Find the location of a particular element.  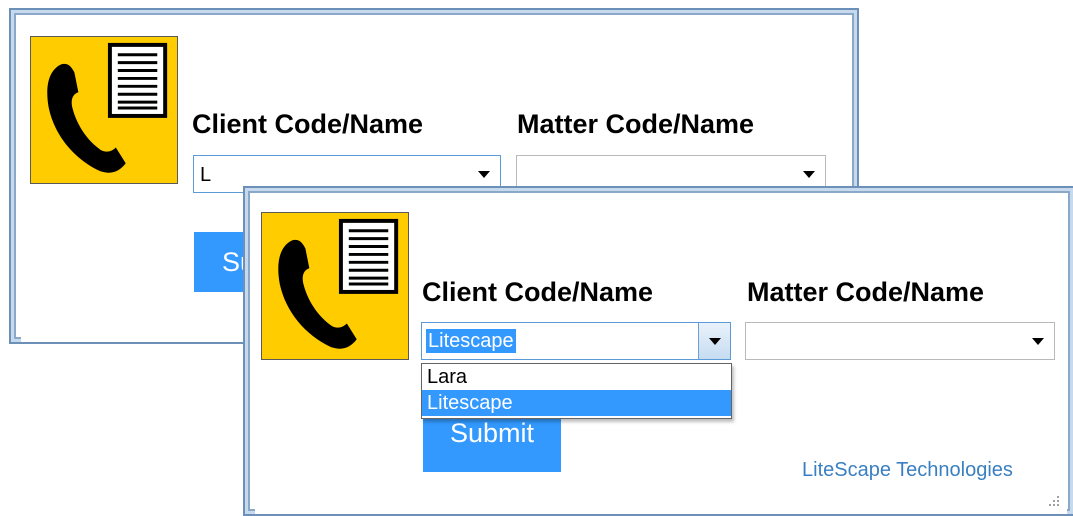

dropdown-option-lara: Lara is located at coordinates (576, 377).